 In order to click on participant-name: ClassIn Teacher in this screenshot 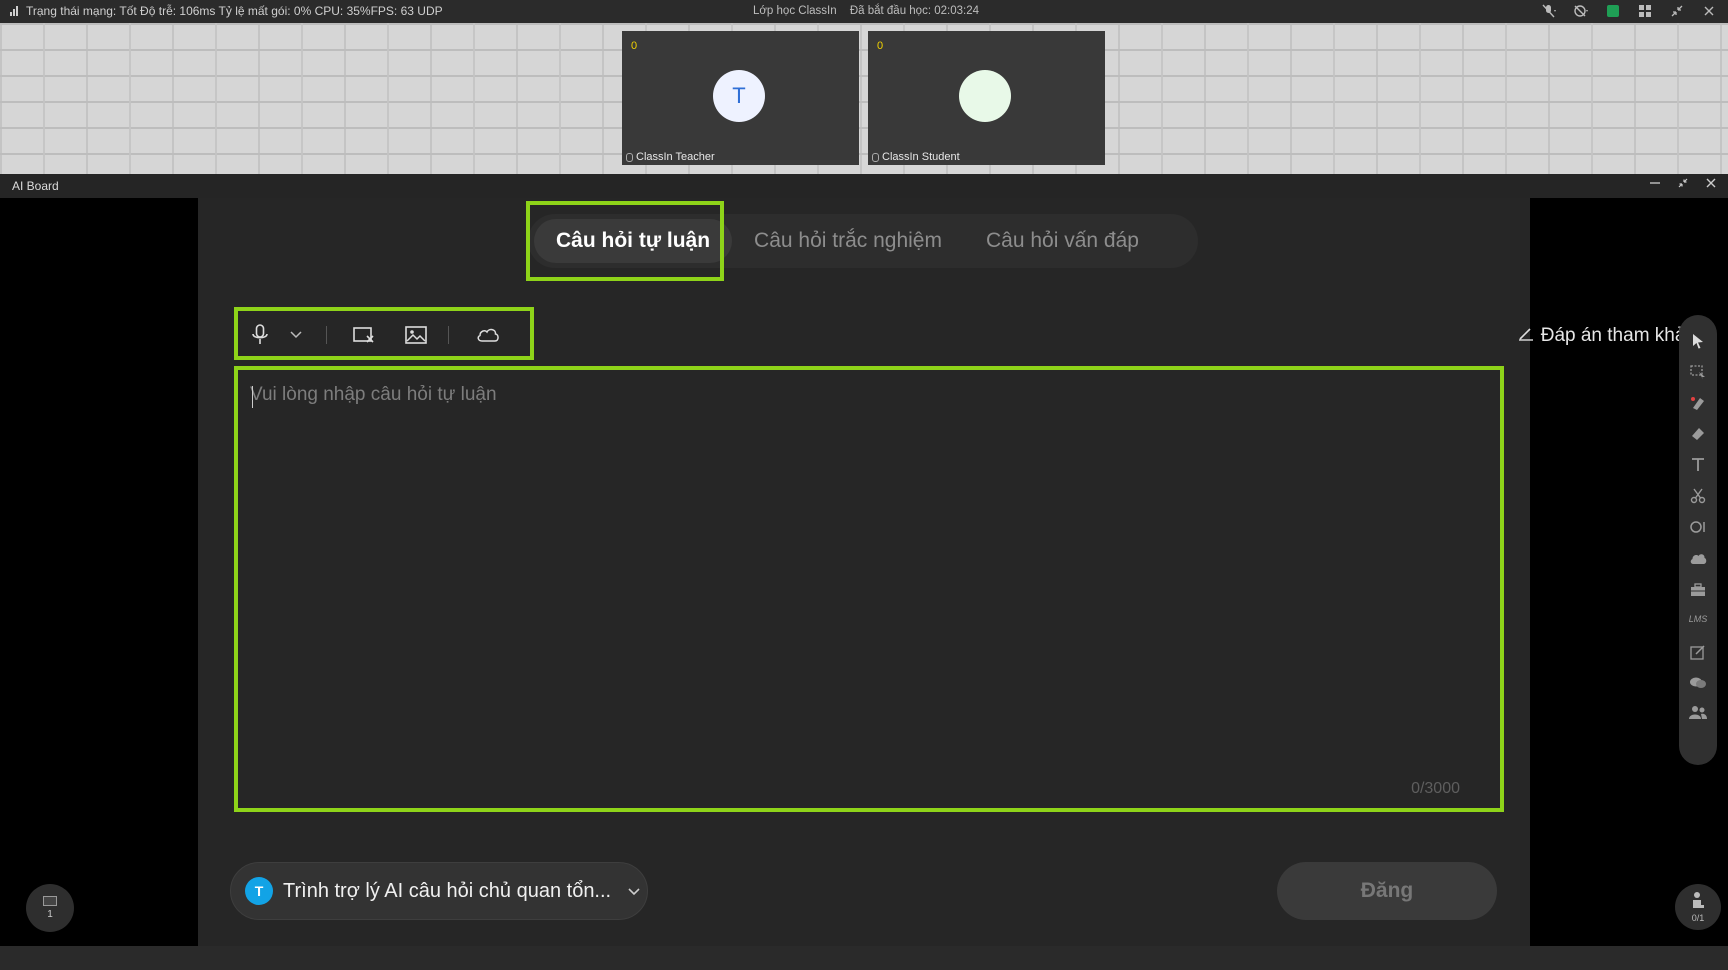, I will do `click(675, 157)`.